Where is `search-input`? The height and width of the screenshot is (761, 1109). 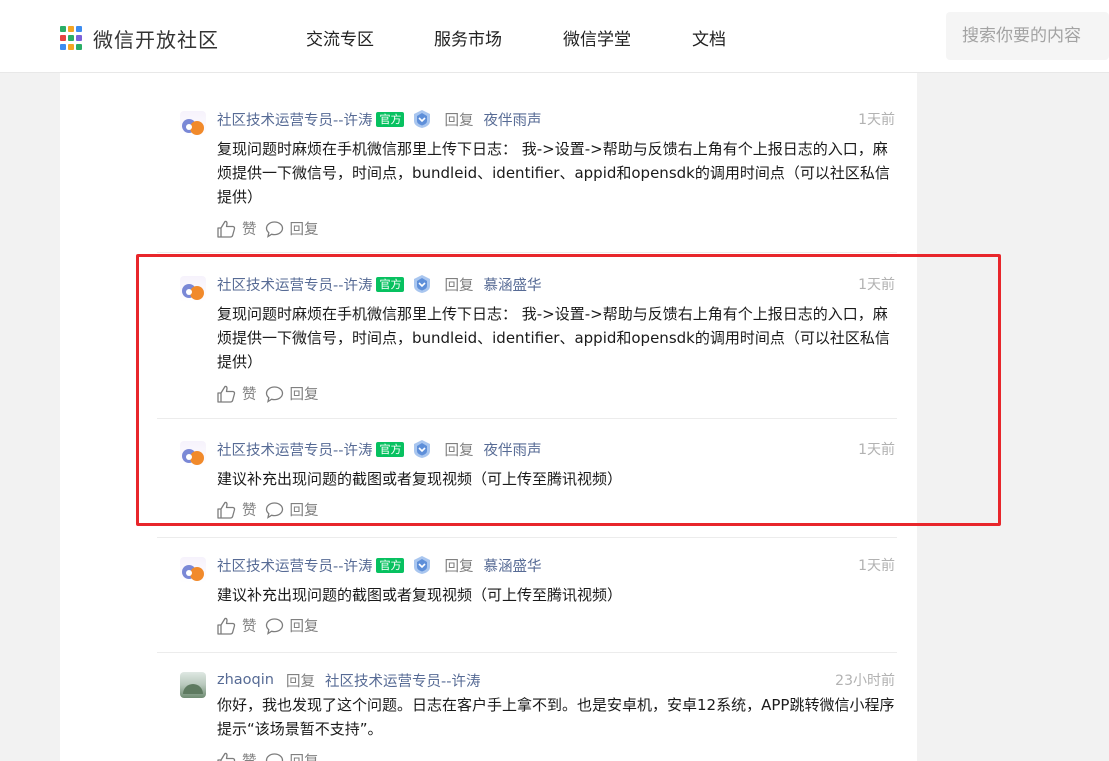
search-input is located at coordinates (1027, 36).